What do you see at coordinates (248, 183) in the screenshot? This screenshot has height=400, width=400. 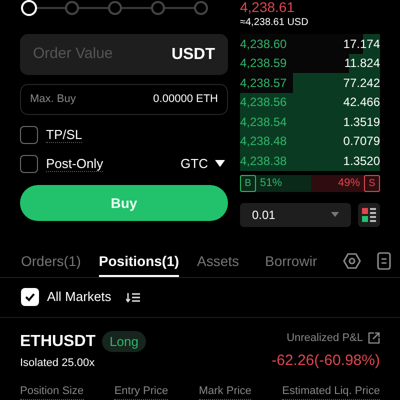 I see `buy-badge: B` at bounding box center [248, 183].